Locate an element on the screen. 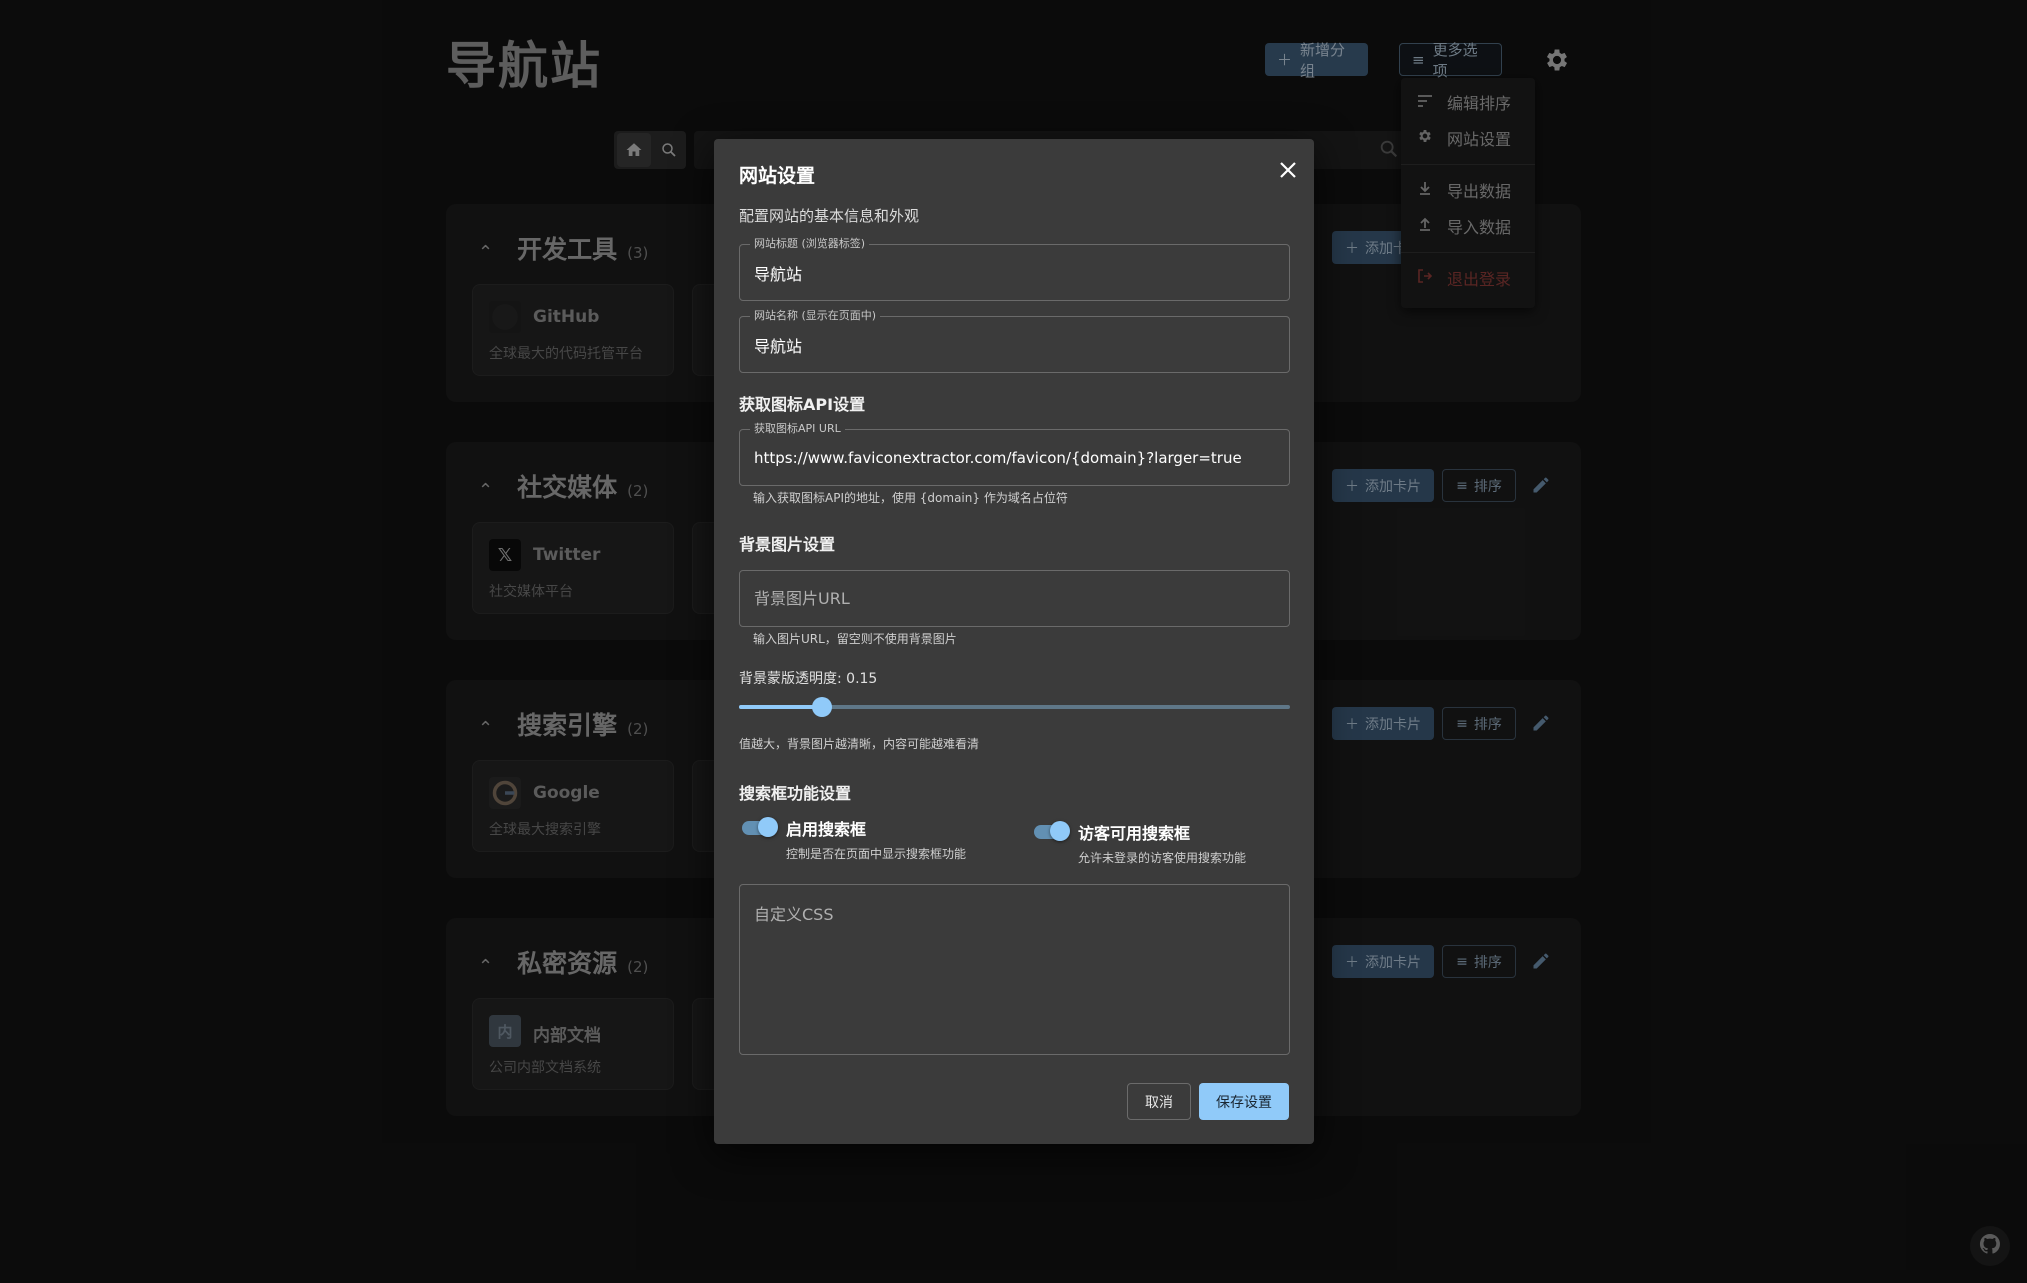 The image size is (2027, 1283). background-url-helper: 输入图片URL，留空则不使用背景图片 is located at coordinates (855, 639).